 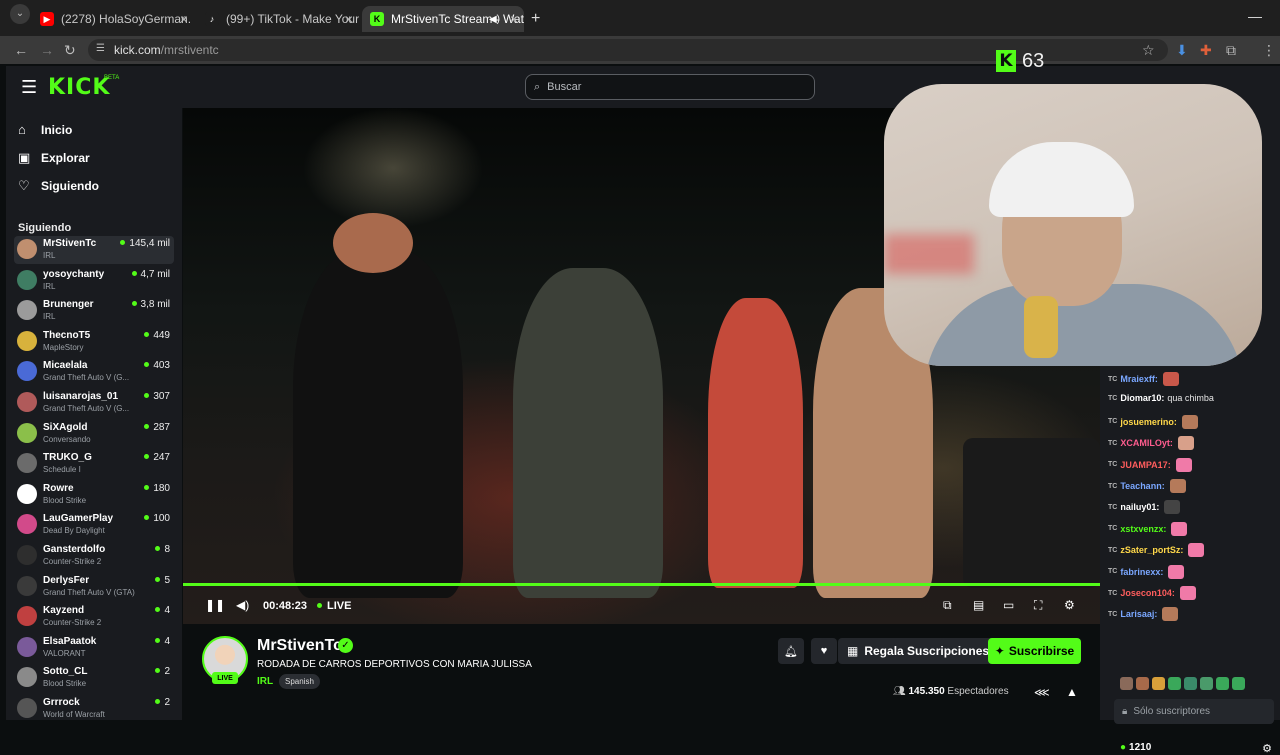 I want to click on channel-points: ● 1210, so click(x=1135, y=747).